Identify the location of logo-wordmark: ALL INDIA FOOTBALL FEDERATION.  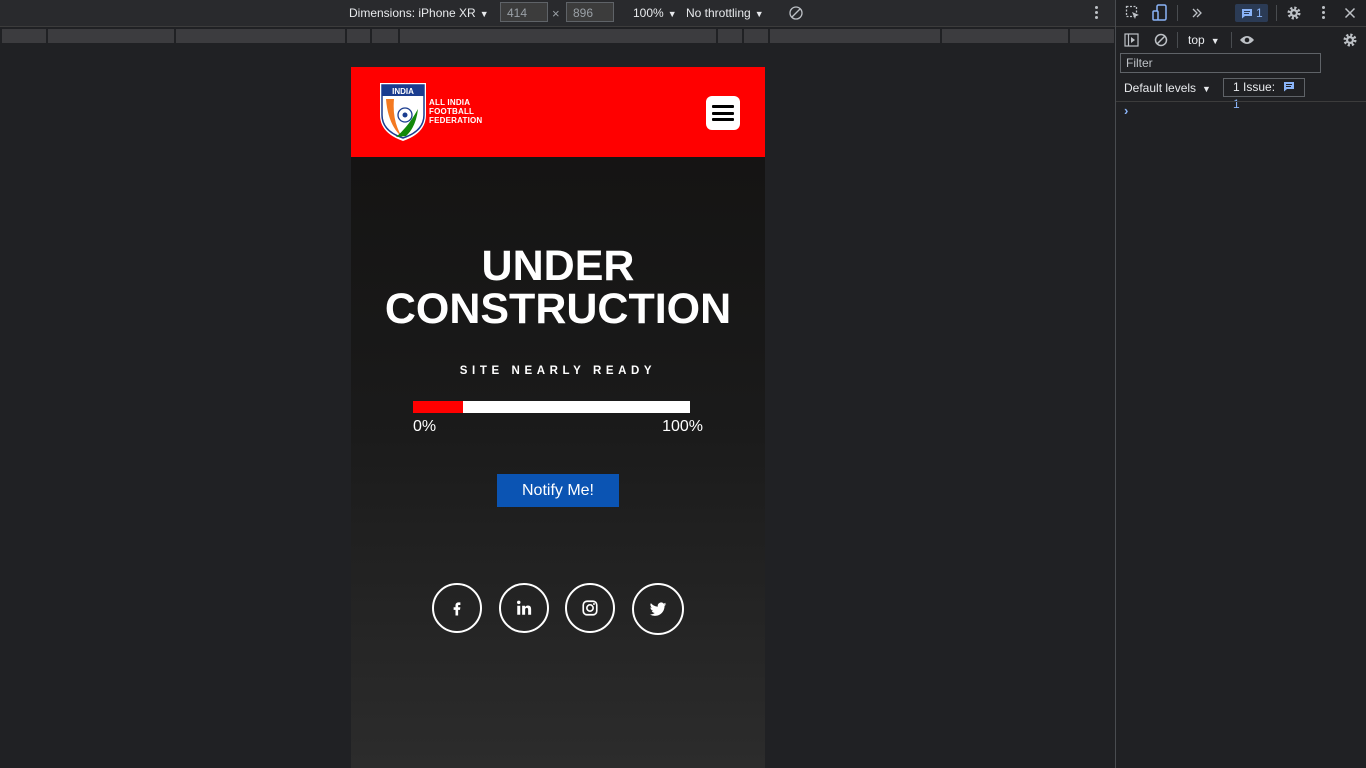
(455, 111).